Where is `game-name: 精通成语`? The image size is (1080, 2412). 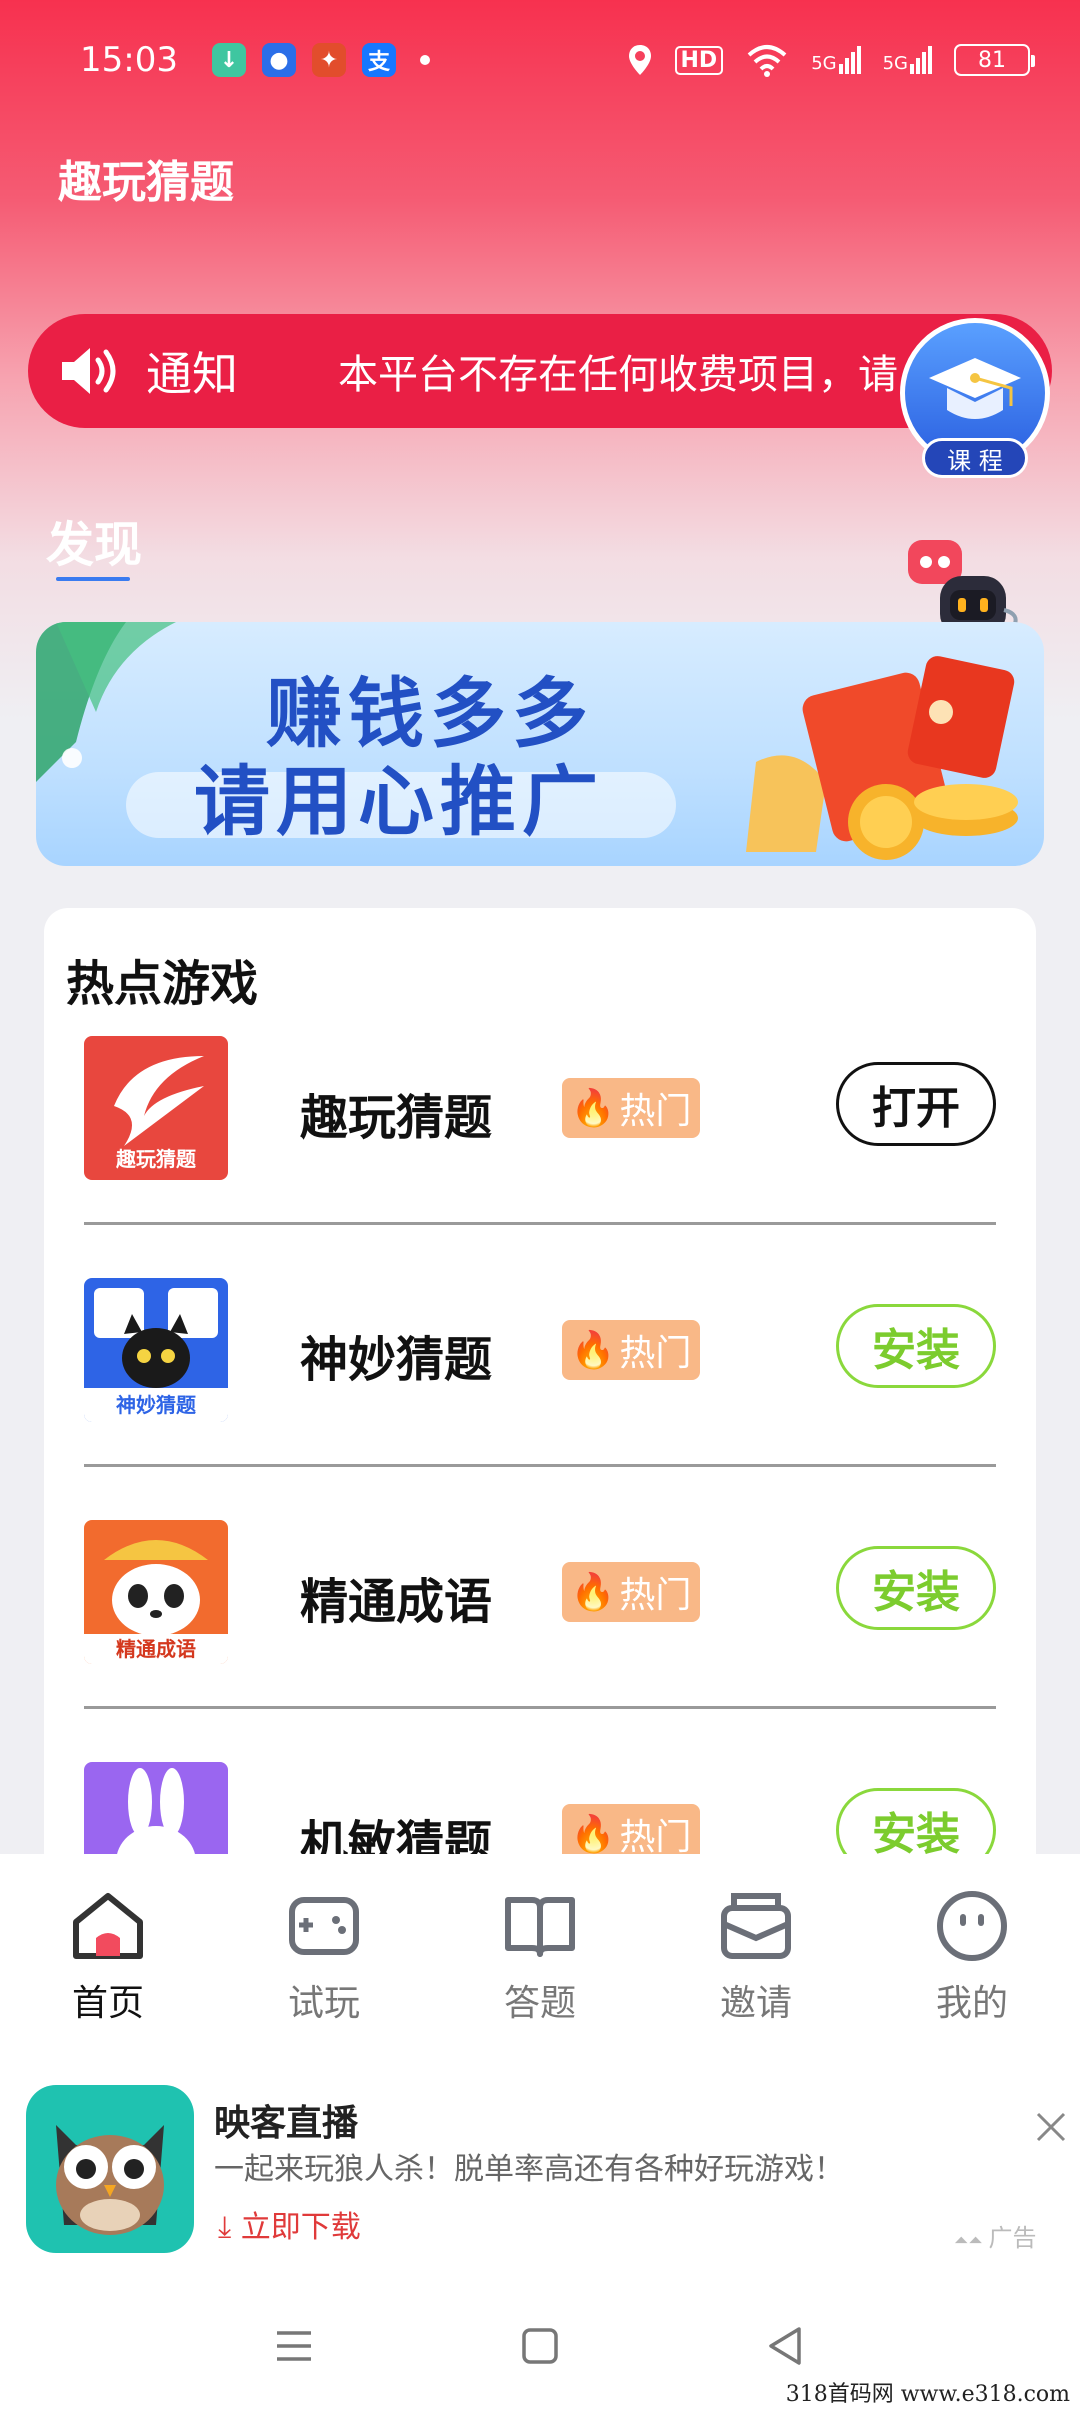 game-name: 精通成语 is located at coordinates (396, 1602).